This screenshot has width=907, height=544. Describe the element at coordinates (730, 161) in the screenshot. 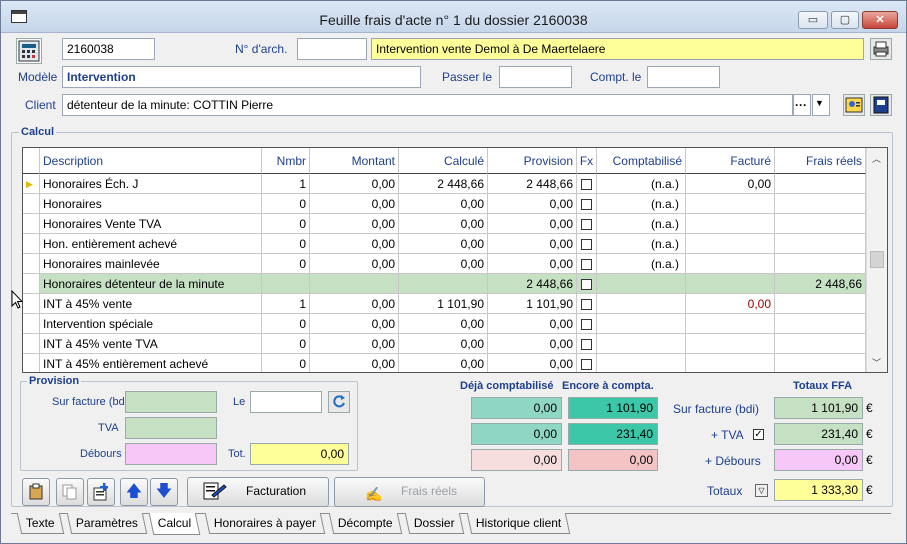

I see `col-facture: Facturé` at that location.